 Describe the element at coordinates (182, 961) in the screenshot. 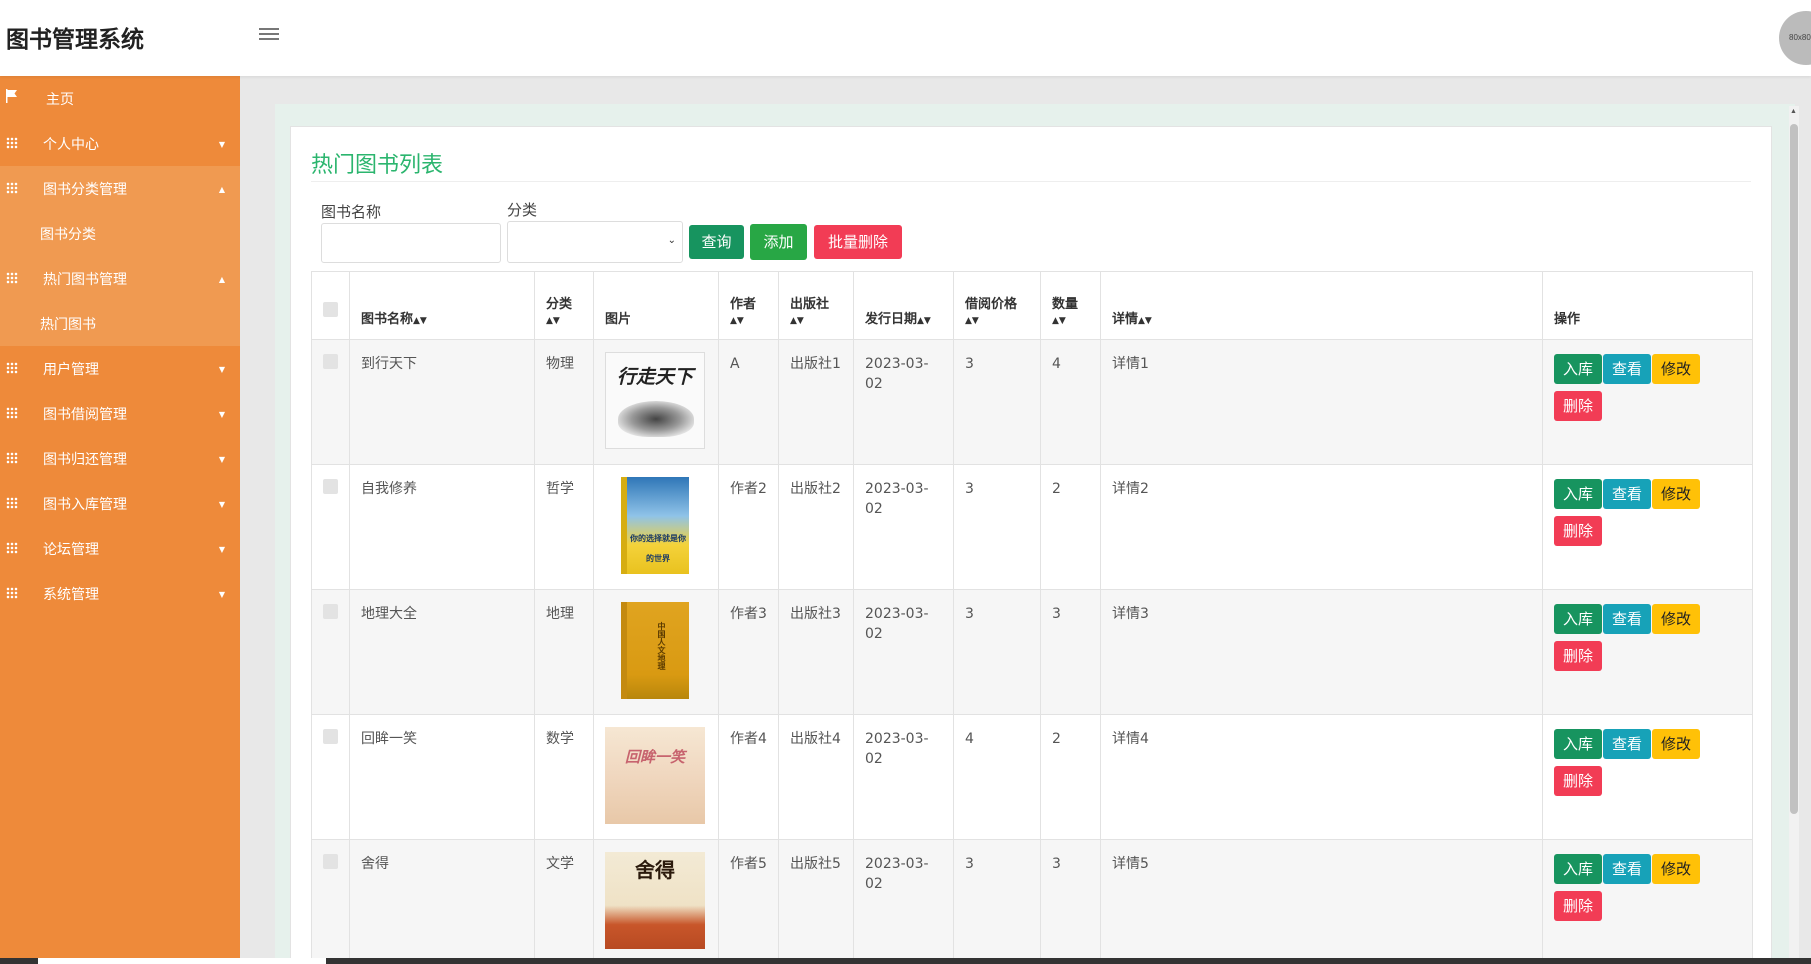

I see `horizontal-scrollbar-thumb` at that location.